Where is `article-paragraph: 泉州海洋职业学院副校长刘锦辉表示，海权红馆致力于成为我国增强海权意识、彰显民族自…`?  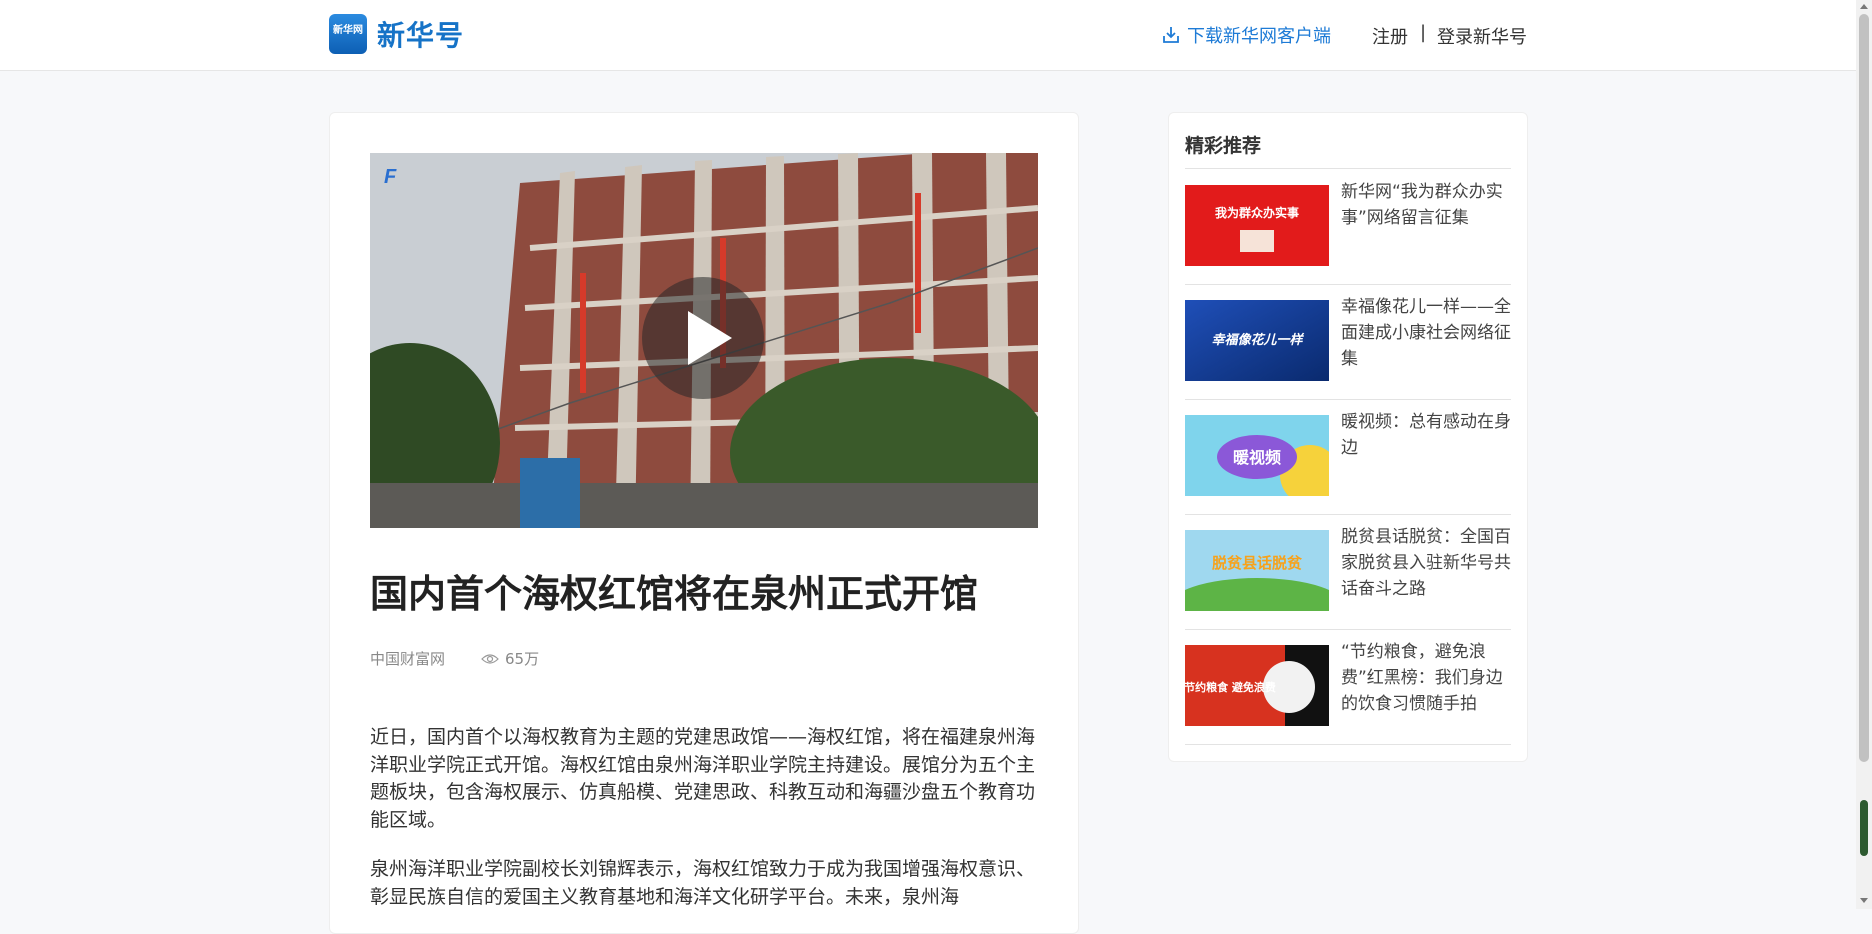
article-paragraph: 泉州海洋职业学院副校长刘锦辉表示，海权红馆致力于成为我国增强海权意识、彰显民族自… is located at coordinates (703, 883).